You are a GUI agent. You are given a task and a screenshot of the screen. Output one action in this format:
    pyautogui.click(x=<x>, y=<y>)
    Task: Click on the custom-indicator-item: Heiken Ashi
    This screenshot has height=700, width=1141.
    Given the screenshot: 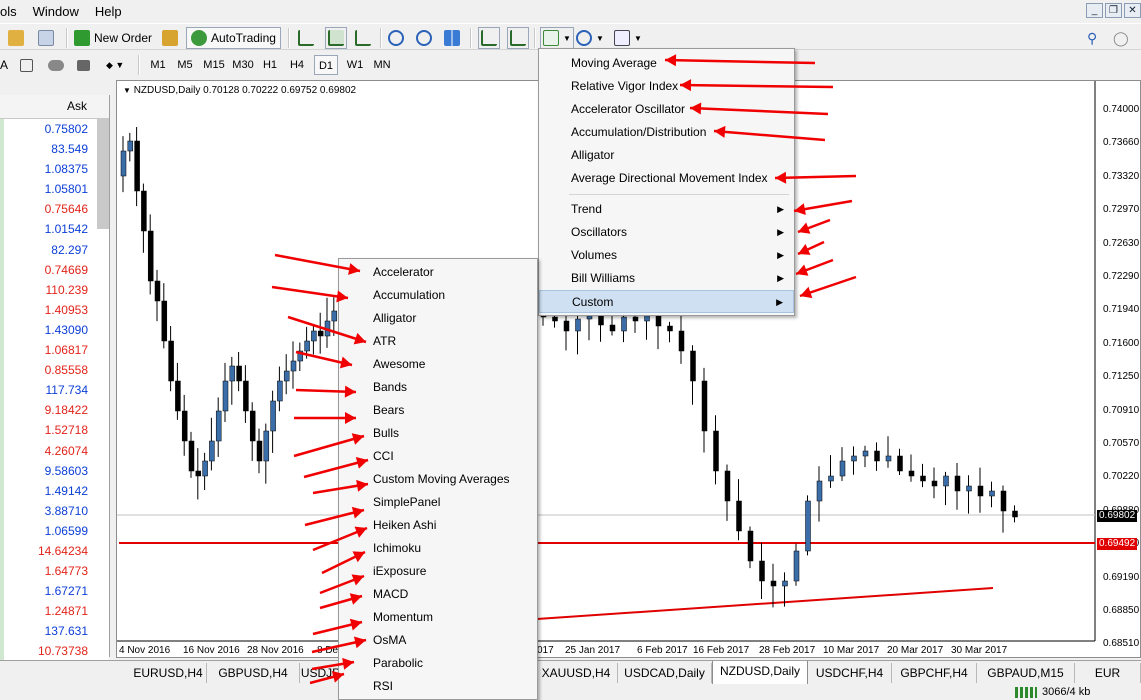 What is the action you would take?
    pyautogui.click(x=438, y=525)
    